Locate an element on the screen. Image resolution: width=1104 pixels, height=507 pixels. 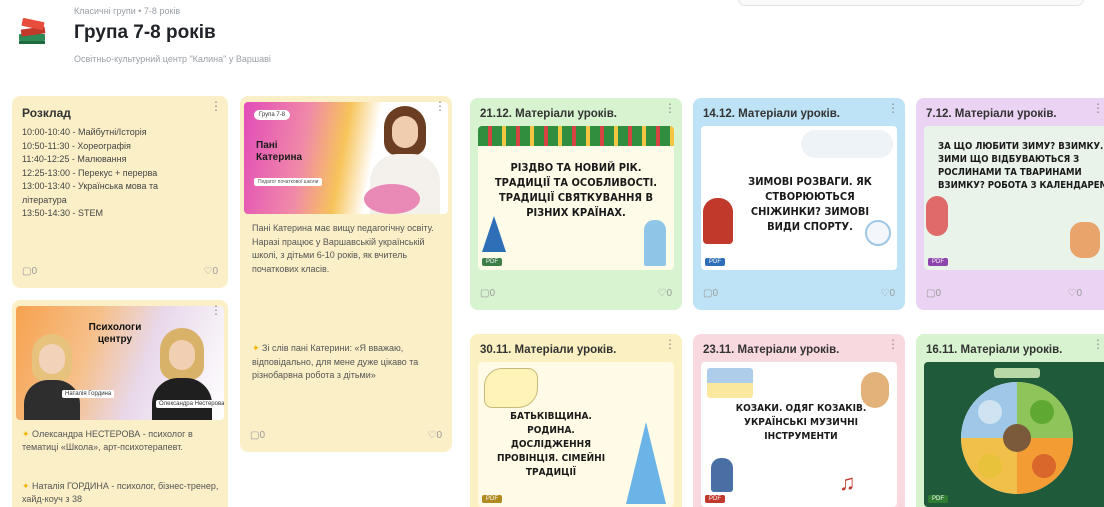
cossack-icon is located at coordinates (875, 390).